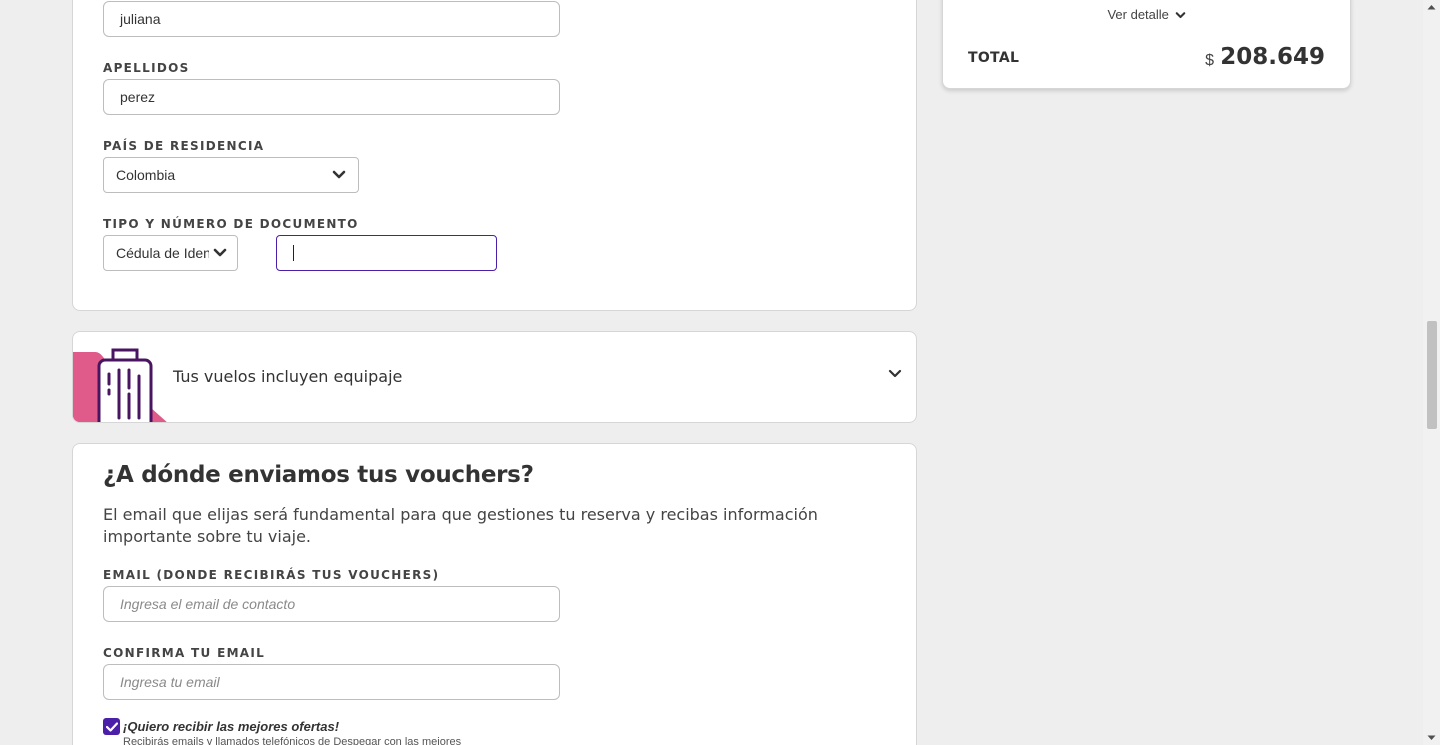 The image size is (1440, 745). I want to click on last-name-label: APELLIDOS, so click(146, 68).